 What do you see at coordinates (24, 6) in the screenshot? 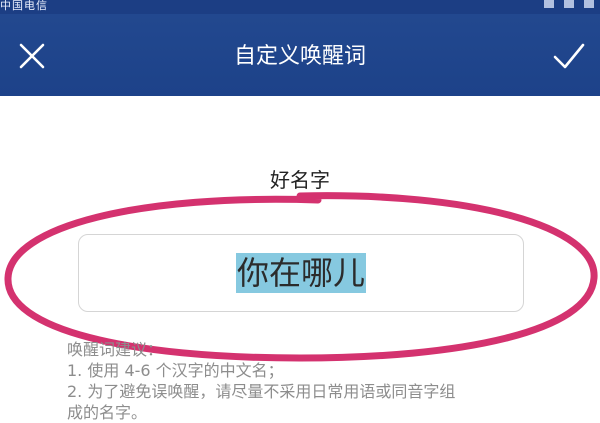
I see `carrier-label: 中国电信` at bounding box center [24, 6].